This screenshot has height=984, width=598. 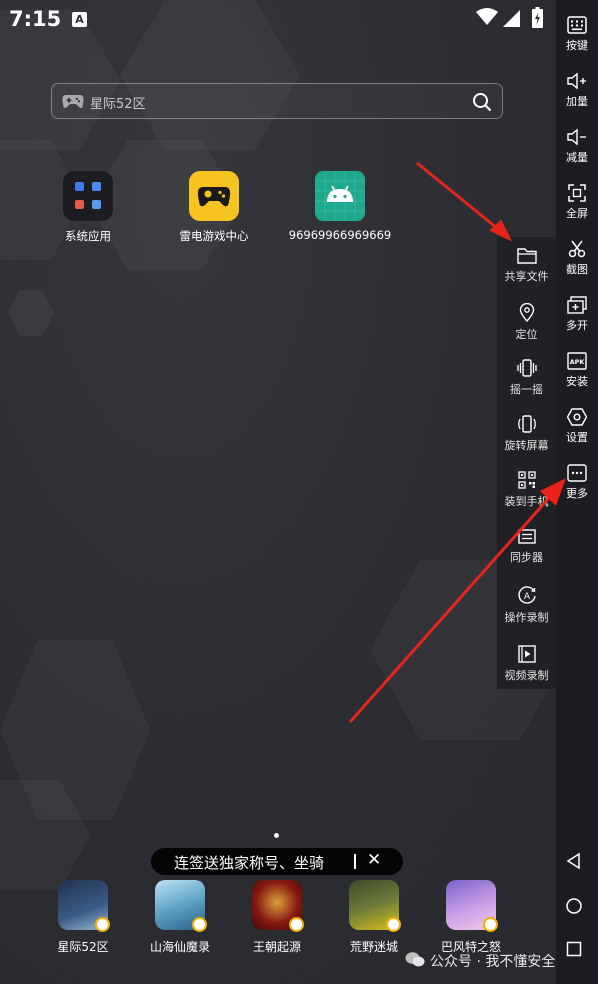 What do you see at coordinates (577, 45) in the screenshot?
I see `toolbar-label: 按键` at bounding box center [577, 45].